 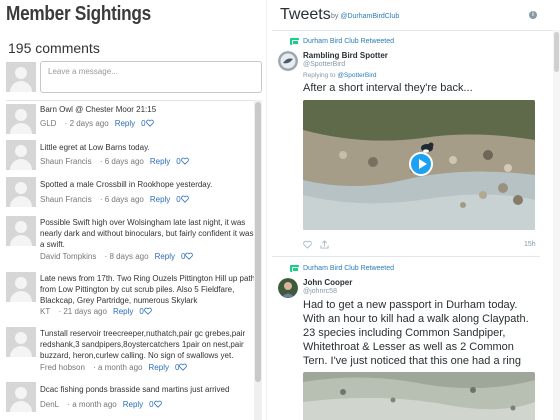 What do you see at coordinates (266, 210) in the screenshot?
I see `column-separator` at bounding box center [266, 210].